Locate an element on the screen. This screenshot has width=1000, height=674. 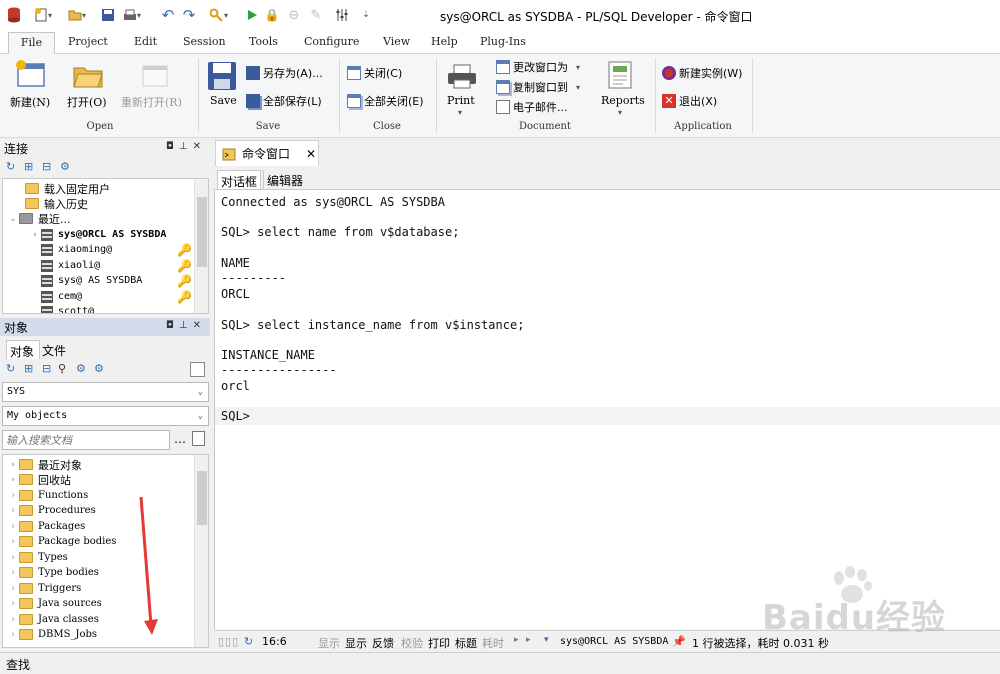
status-connection: sys@ORCL AS SYSBDA is located at coordinates (614, 641).